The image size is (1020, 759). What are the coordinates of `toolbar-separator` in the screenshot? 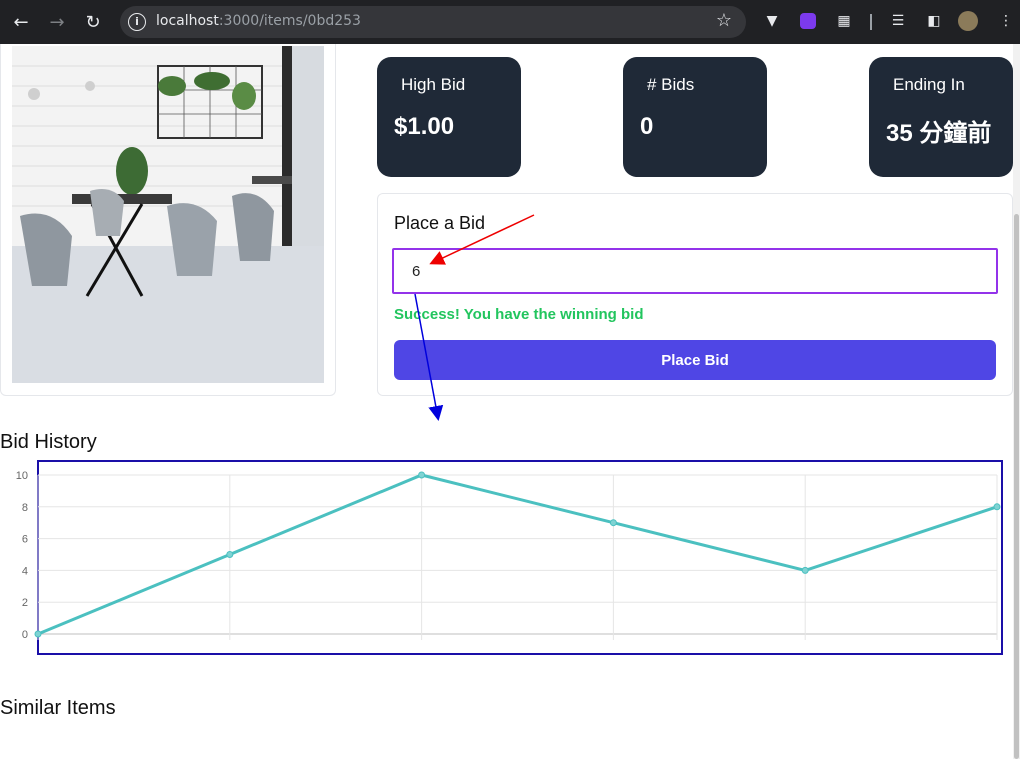 It's located at (871, 22).